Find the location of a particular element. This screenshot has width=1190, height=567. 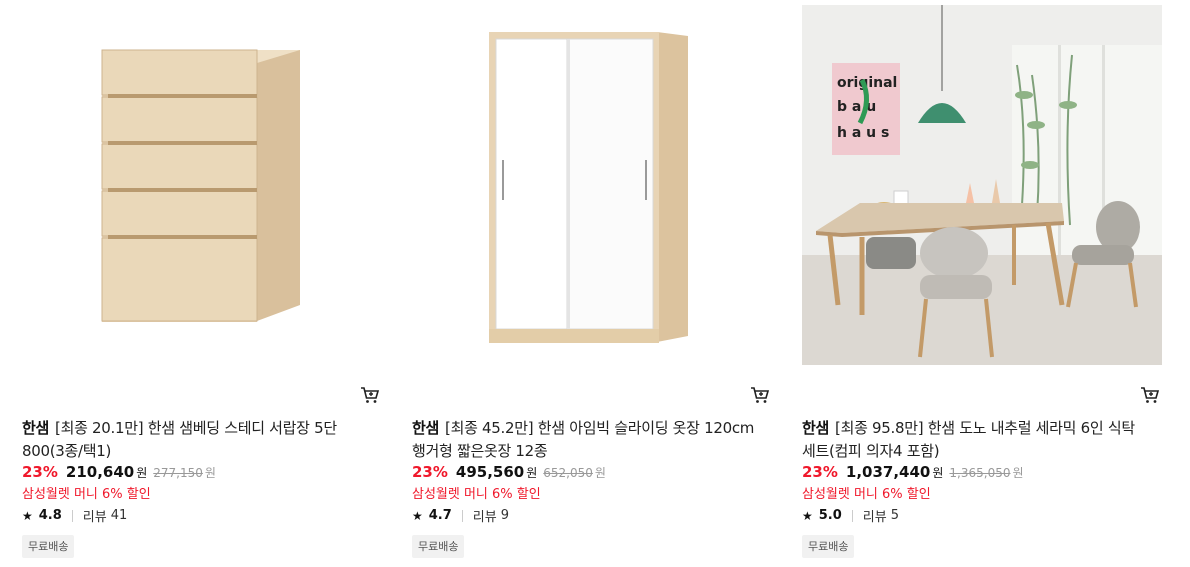

review-row: ★ 5.0 리뷰 5 is located at coordinates (850, 515).